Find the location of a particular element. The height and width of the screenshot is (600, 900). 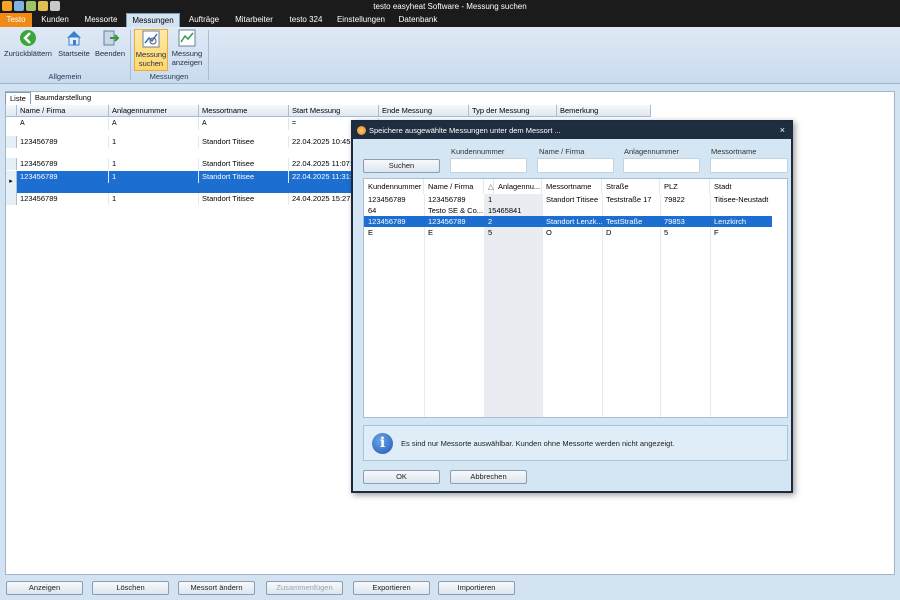

dialog-header-zip: PLZ is located at coordinates (685, 186).